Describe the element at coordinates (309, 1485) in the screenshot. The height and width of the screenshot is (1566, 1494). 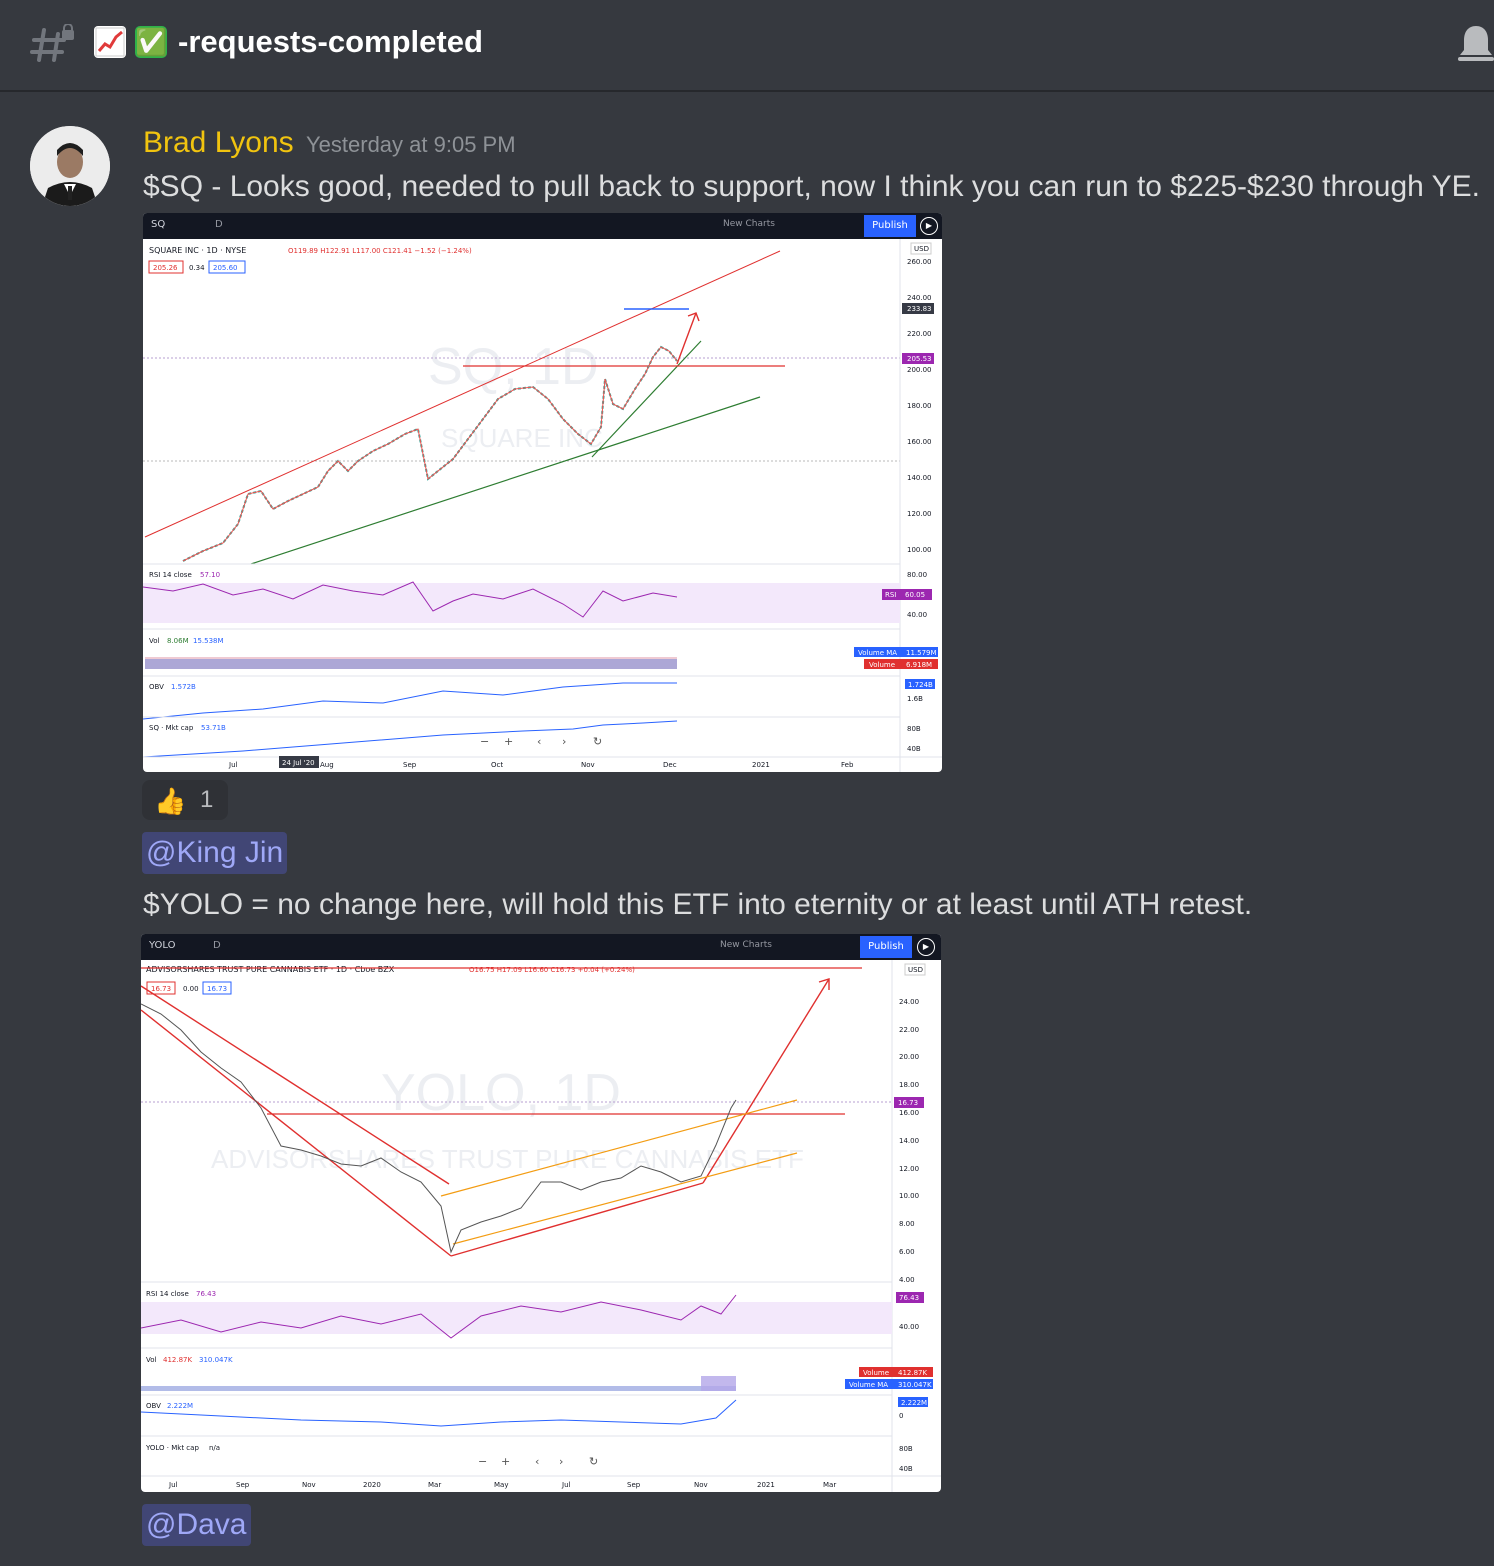
I see `x-tick: Nov` at that location.